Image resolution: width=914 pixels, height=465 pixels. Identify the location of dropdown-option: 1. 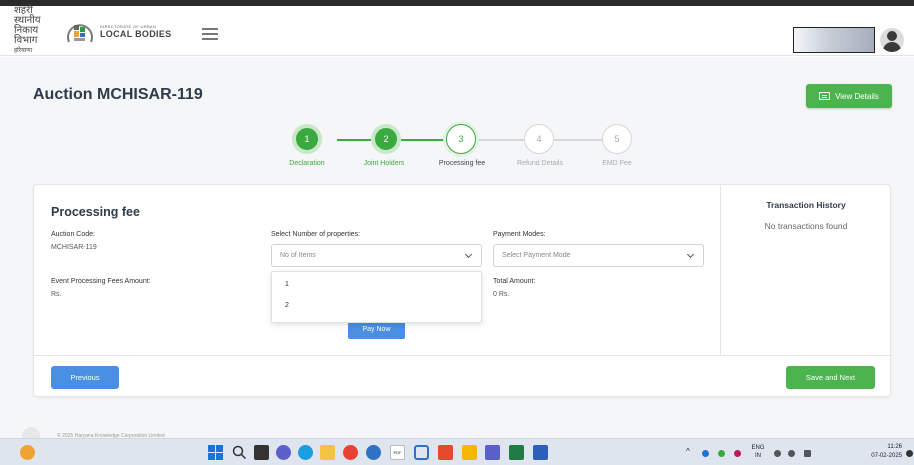
(287, 284).